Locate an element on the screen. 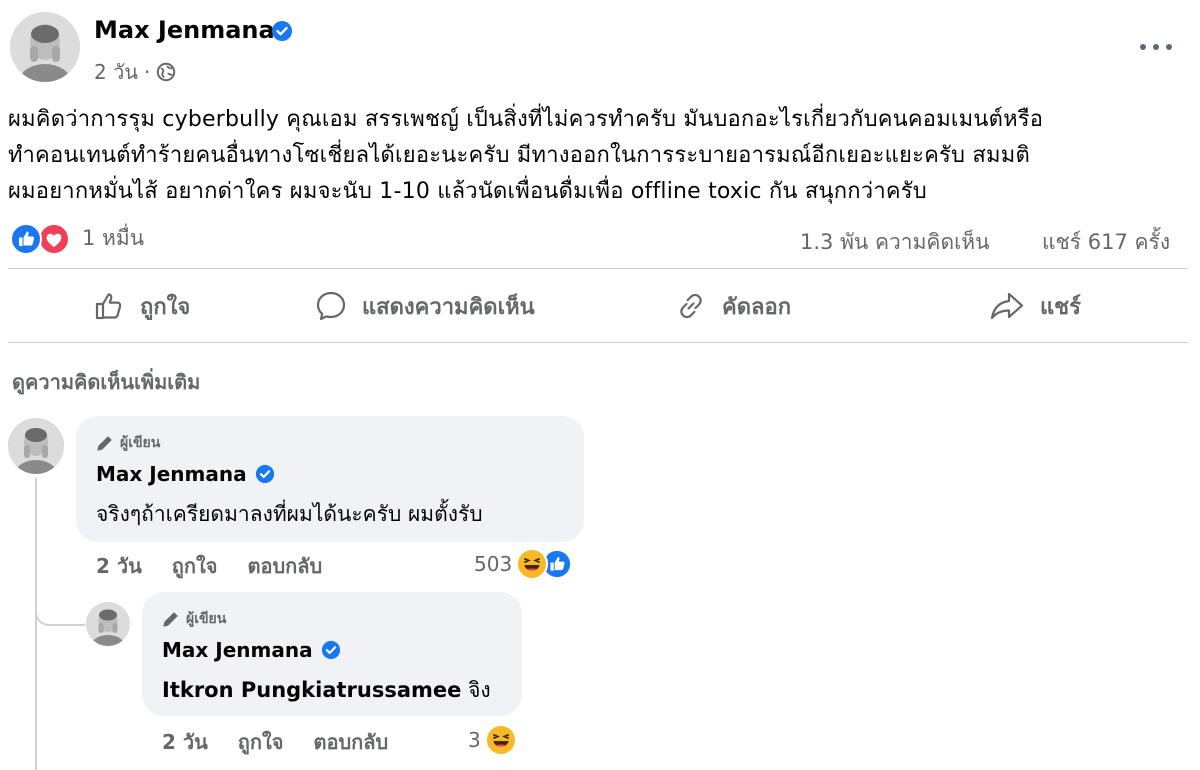  more-options-icon is located at coordinates (1156, 47).